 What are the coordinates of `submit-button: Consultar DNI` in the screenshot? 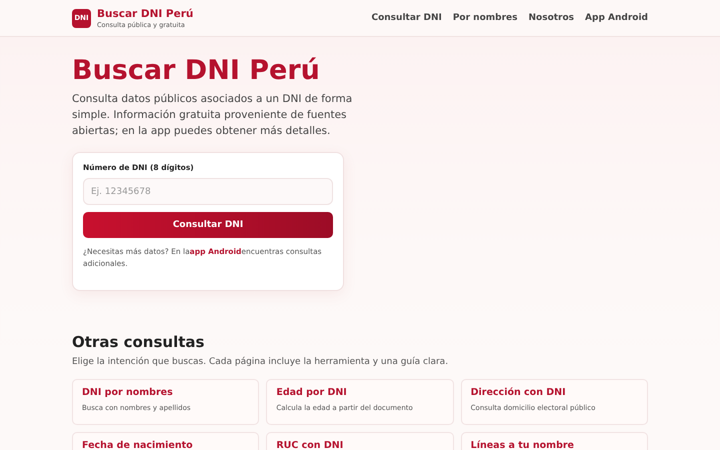 It's located at (208, 225).